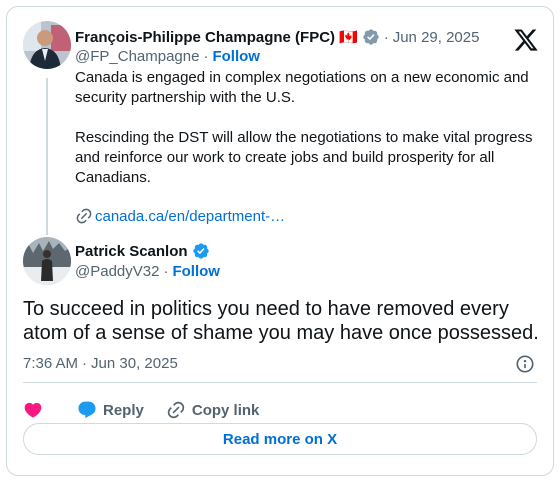 The image size is (560, 482). I want to click on main-author-handle: @PaddyV32, so click(117, 271).